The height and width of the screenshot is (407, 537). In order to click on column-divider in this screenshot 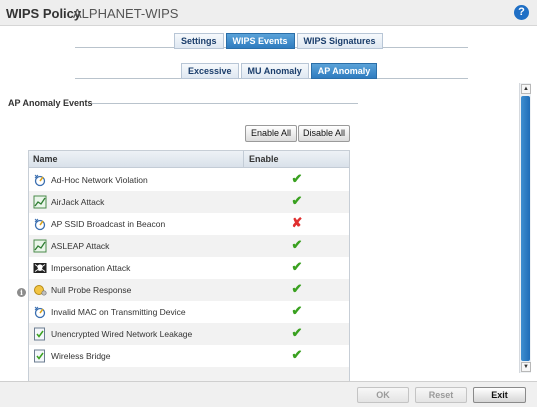, I will do `click(243, 159)`.